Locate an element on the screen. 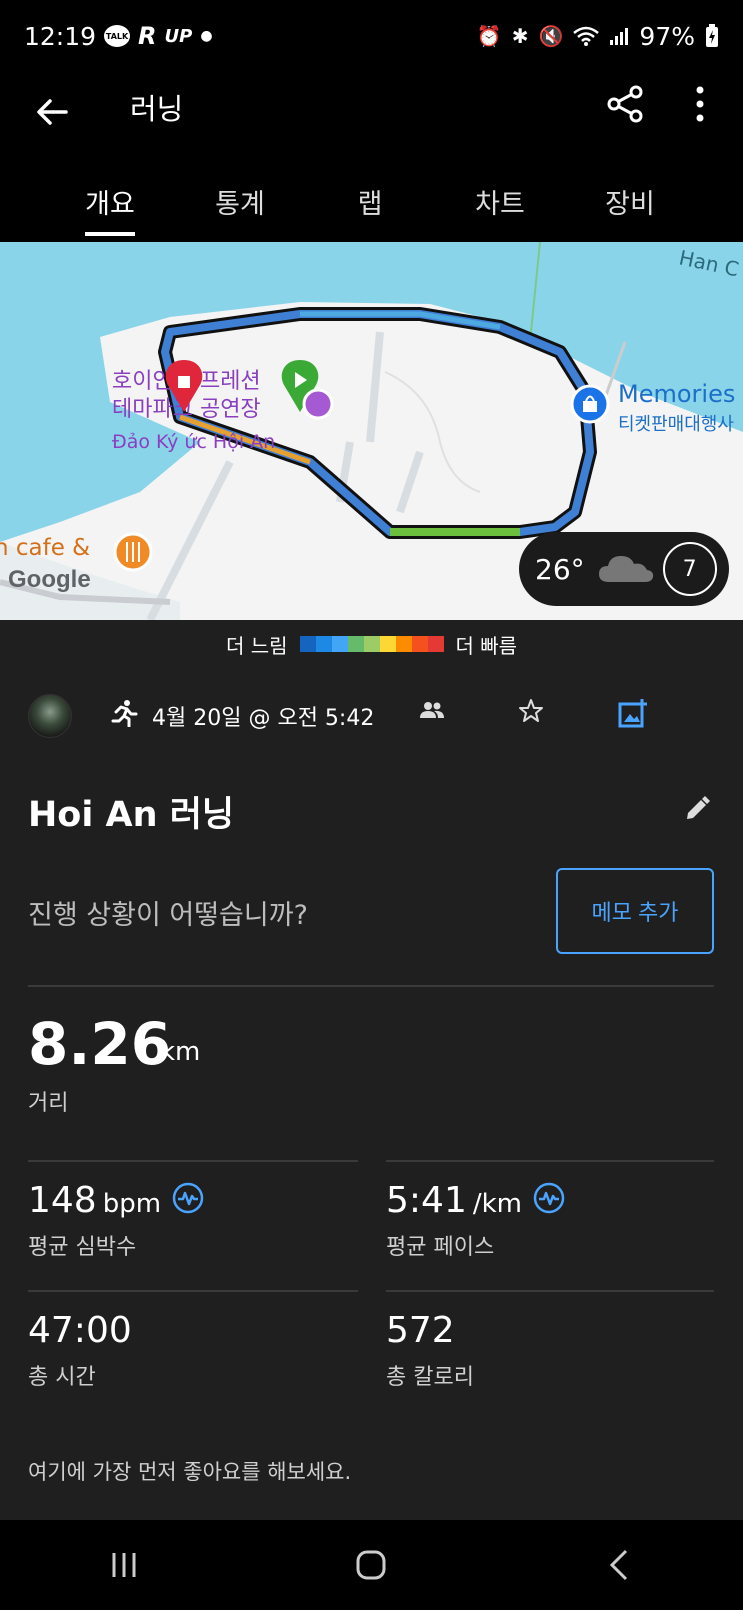 Image resolution: width=743 pixels, height=1610 pixels. home-button is located at coordinates (371, 1565).